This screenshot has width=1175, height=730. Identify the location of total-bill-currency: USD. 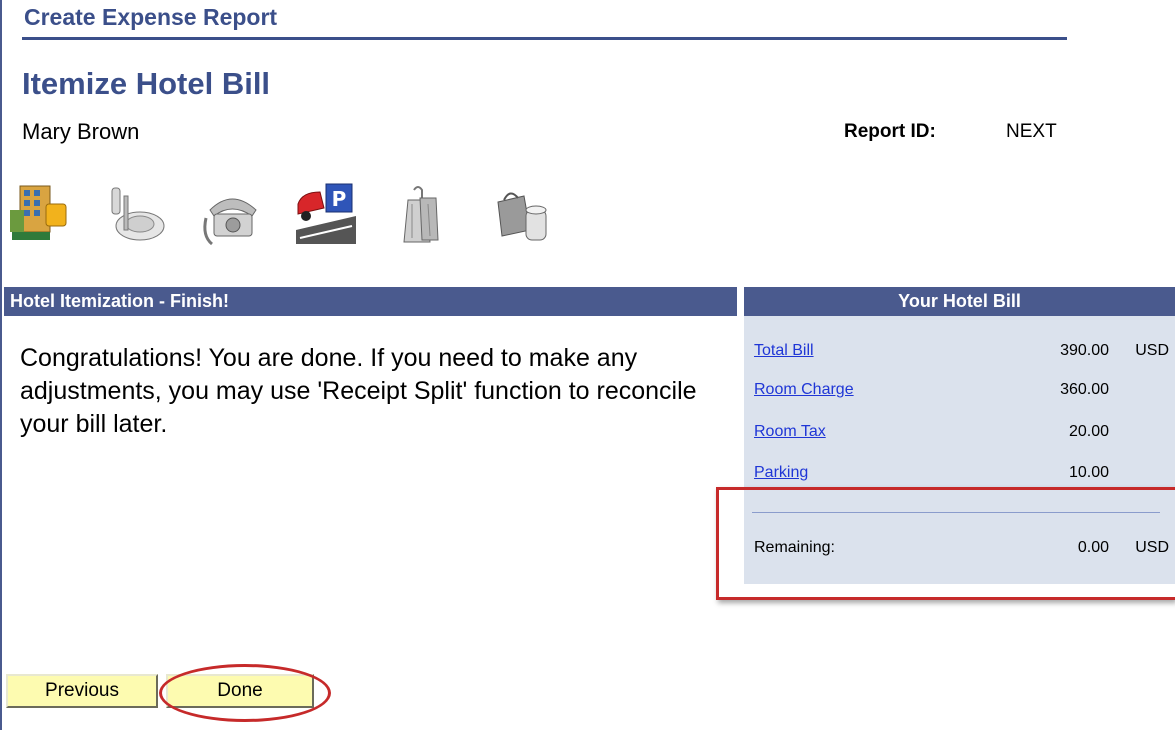
(1152, 350).